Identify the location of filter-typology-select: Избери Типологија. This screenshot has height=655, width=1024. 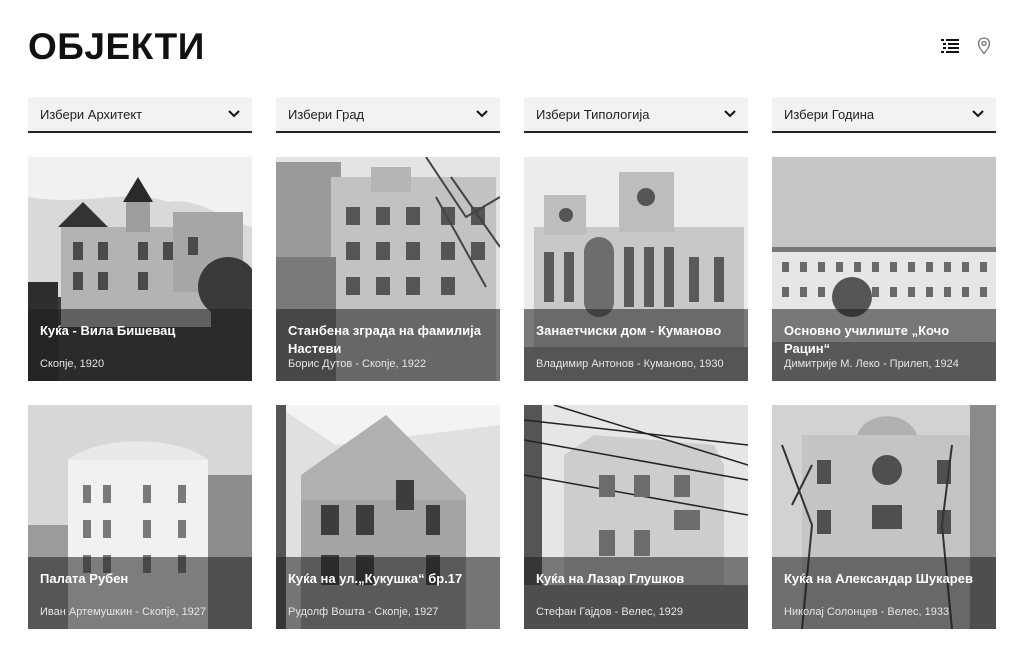
(636, 115).